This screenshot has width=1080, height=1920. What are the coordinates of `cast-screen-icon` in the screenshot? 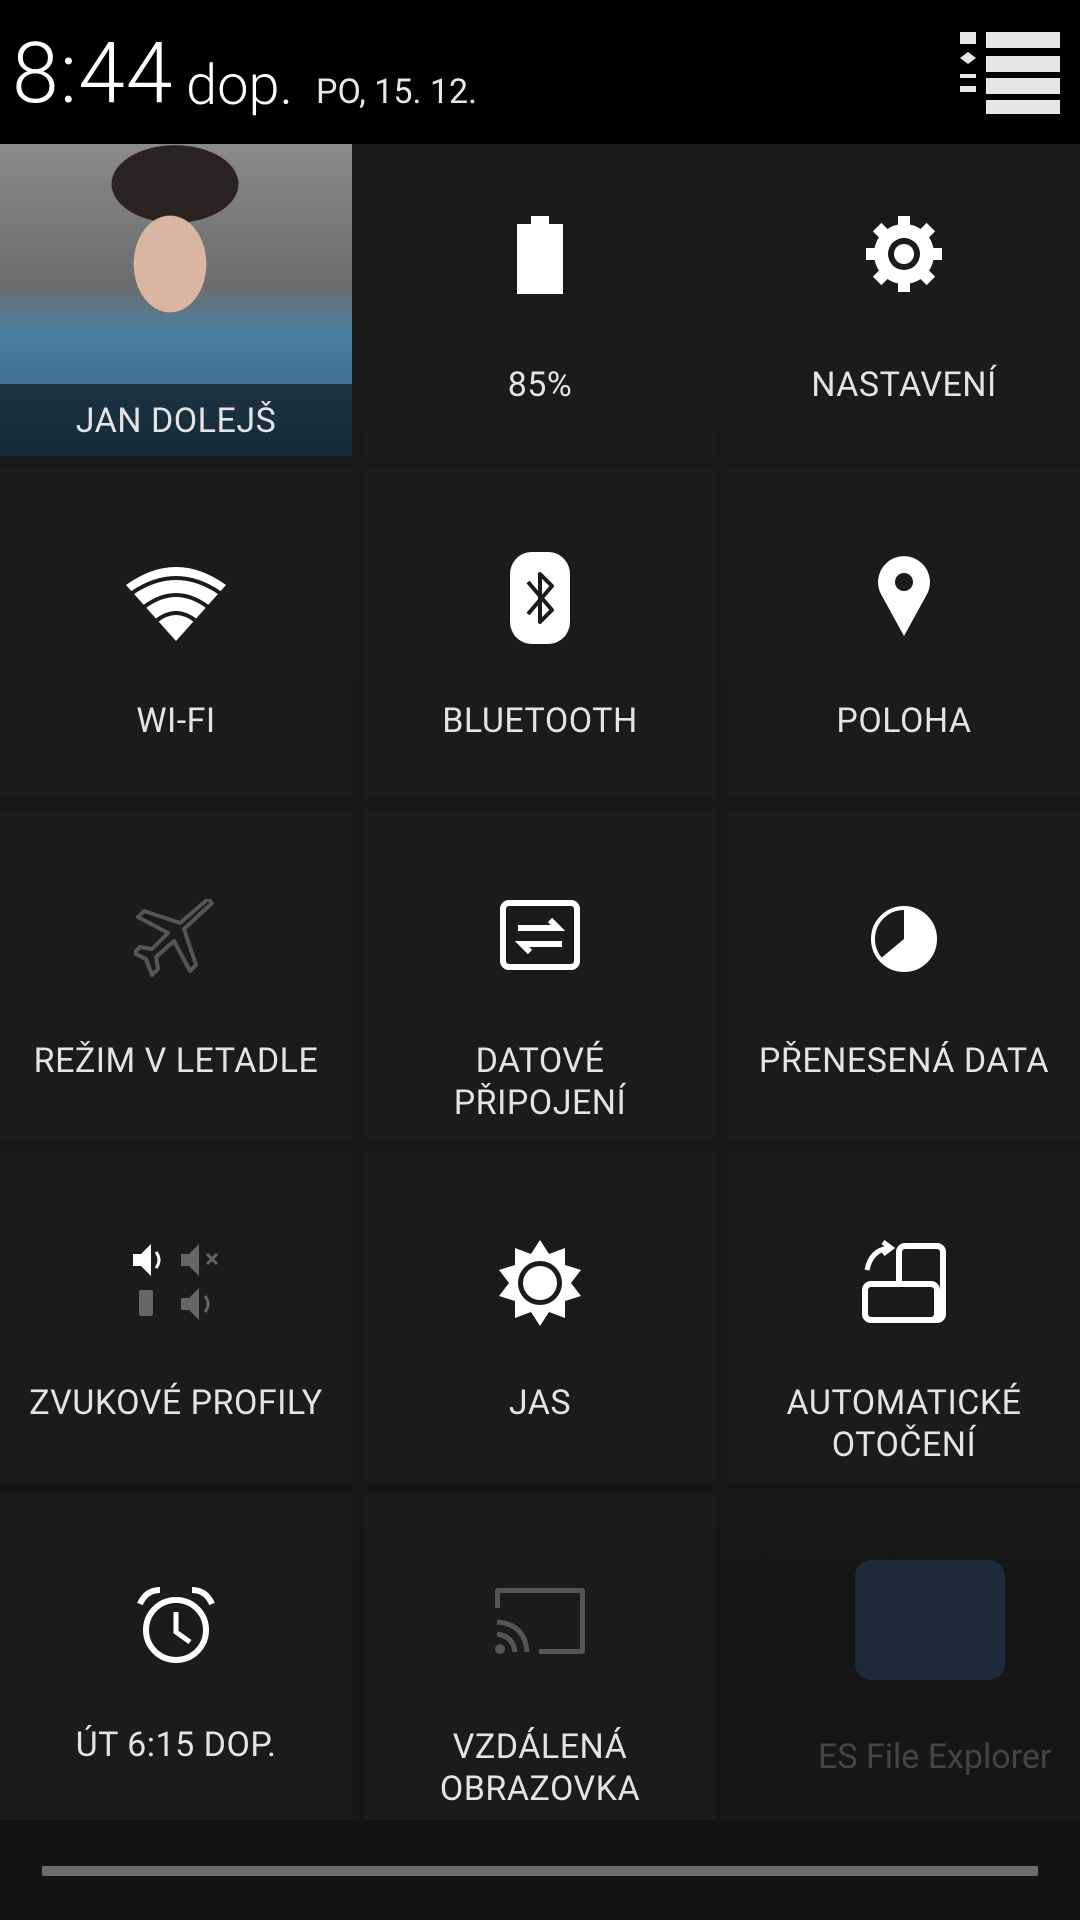 It's located at (540, 1621).